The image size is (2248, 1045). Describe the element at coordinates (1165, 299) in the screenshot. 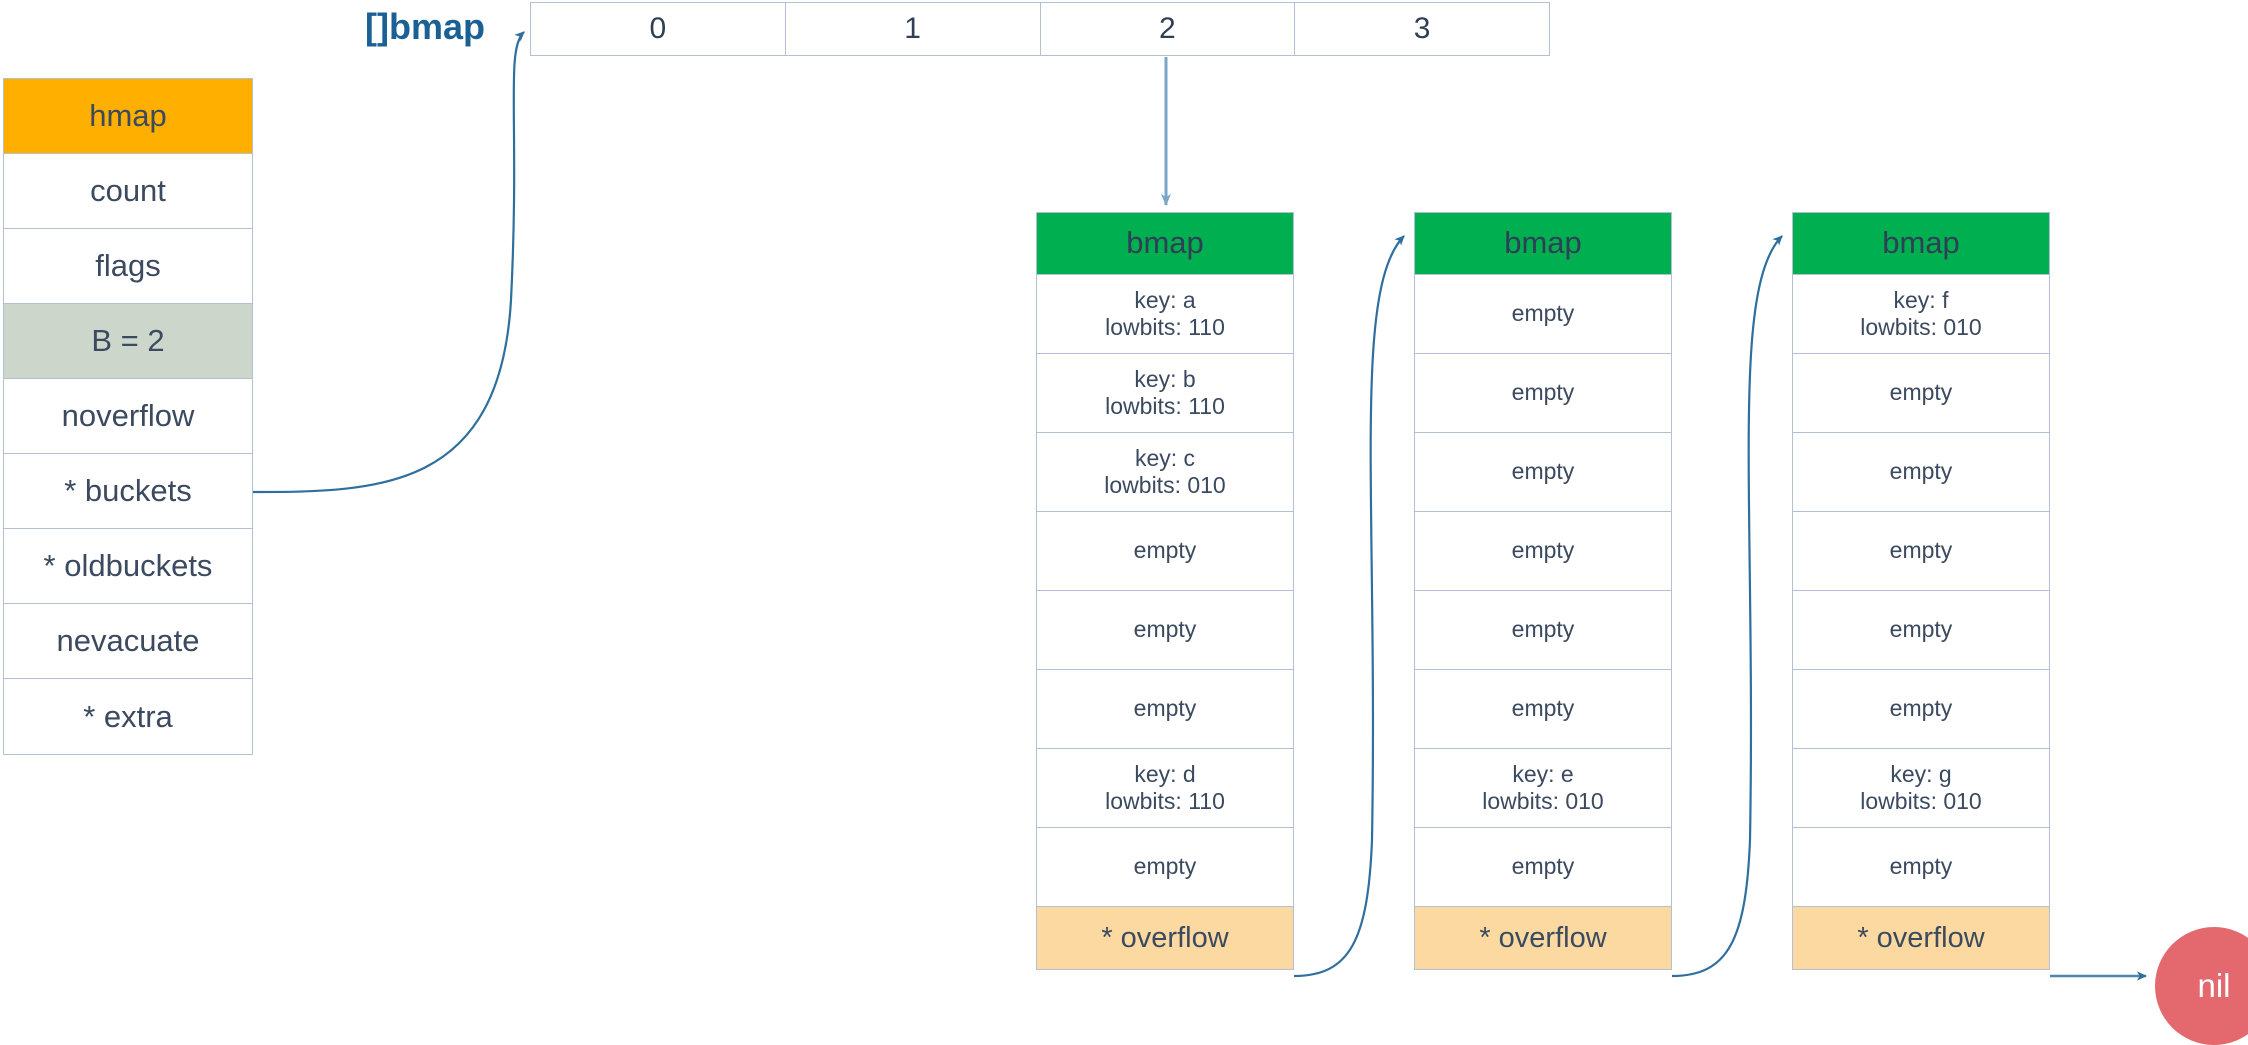

I see `bmap-slot-line1: key: a` at that location.